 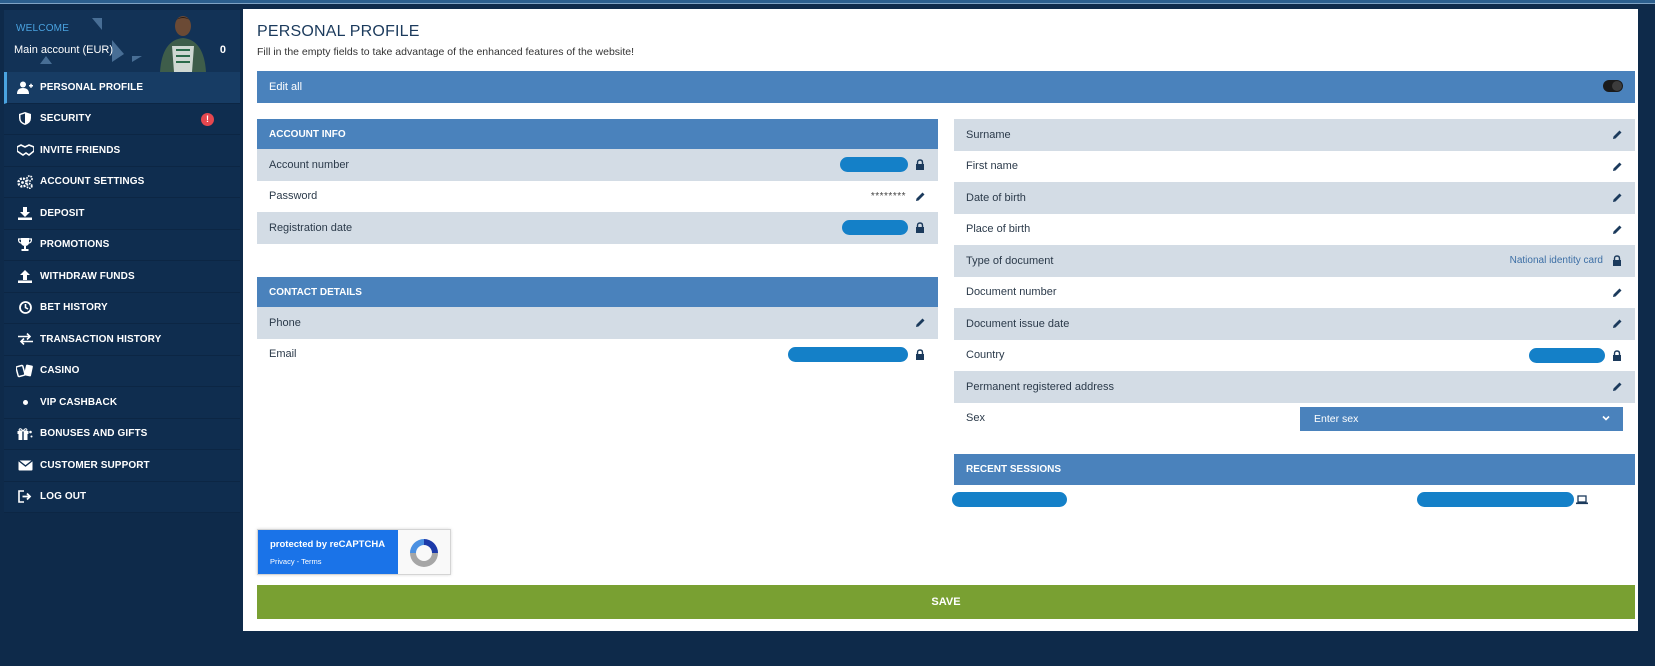 I want to click on recent-sessions-header: RECENT SESSIONS, so click(x=1294, y=469).